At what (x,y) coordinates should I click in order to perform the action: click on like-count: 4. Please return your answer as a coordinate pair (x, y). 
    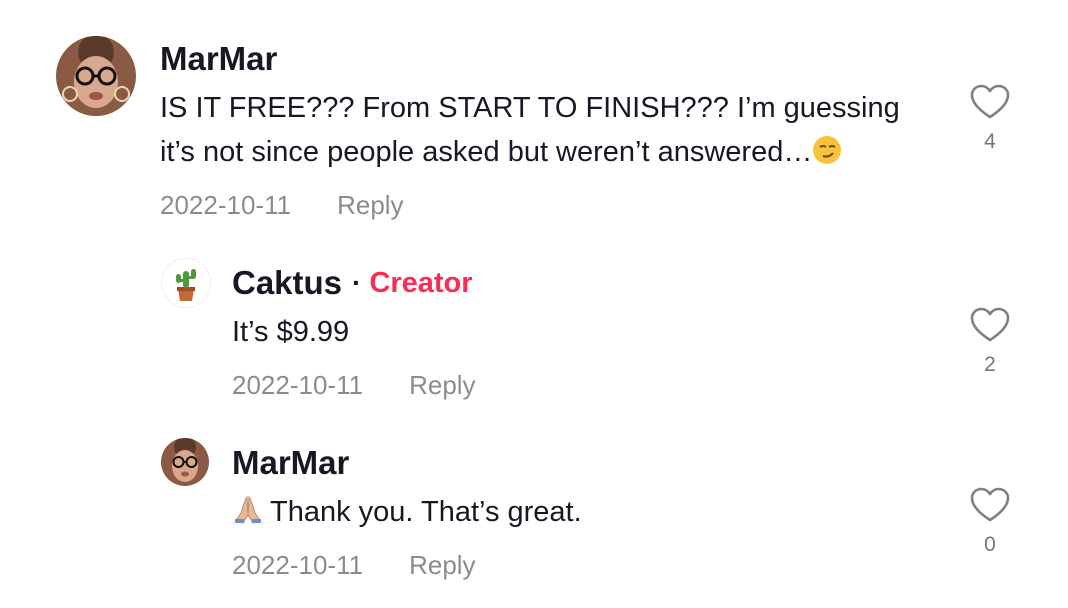
    Looking at the image, I should click on (990, 141).